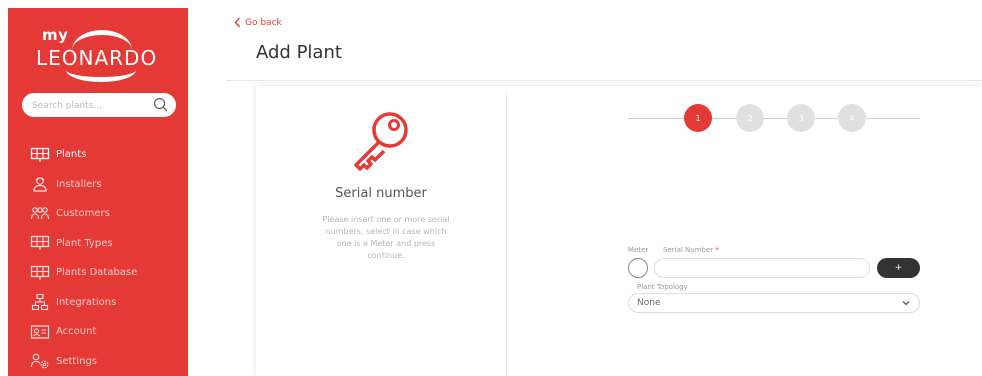 This screenshot has width=982, height=376. I want to click on sidebar-item-installers: Installers, so click(98, 185).